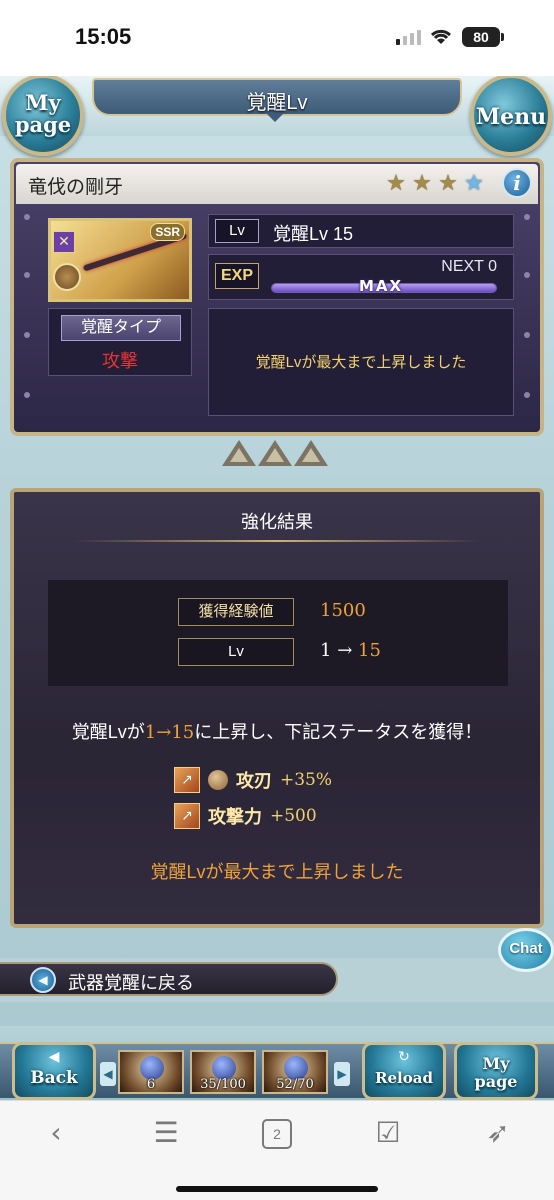  I want to click on awakening-type-box: 覚醒タイプ 攻撃, so click(120, 342).